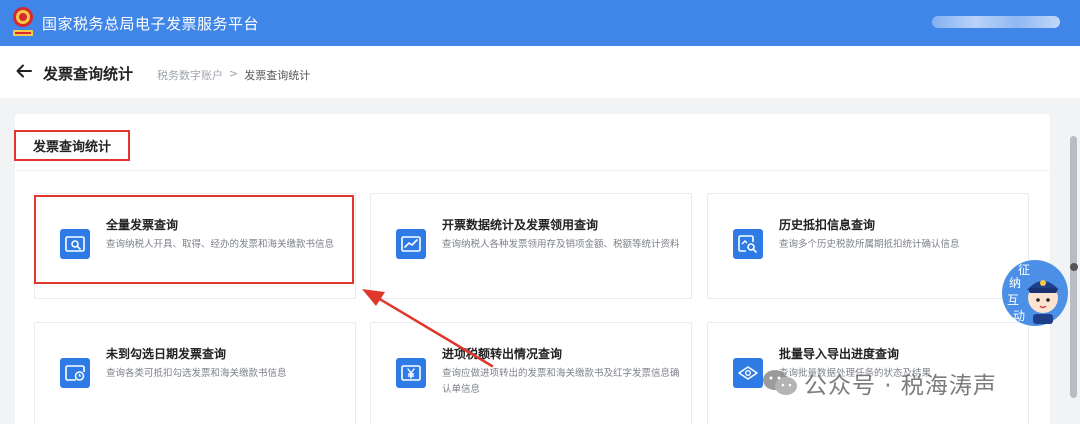  What do you see at coordinates (780, 382) in the screenshot?
I see `wechat-icon` at bounding box center [780, 382].